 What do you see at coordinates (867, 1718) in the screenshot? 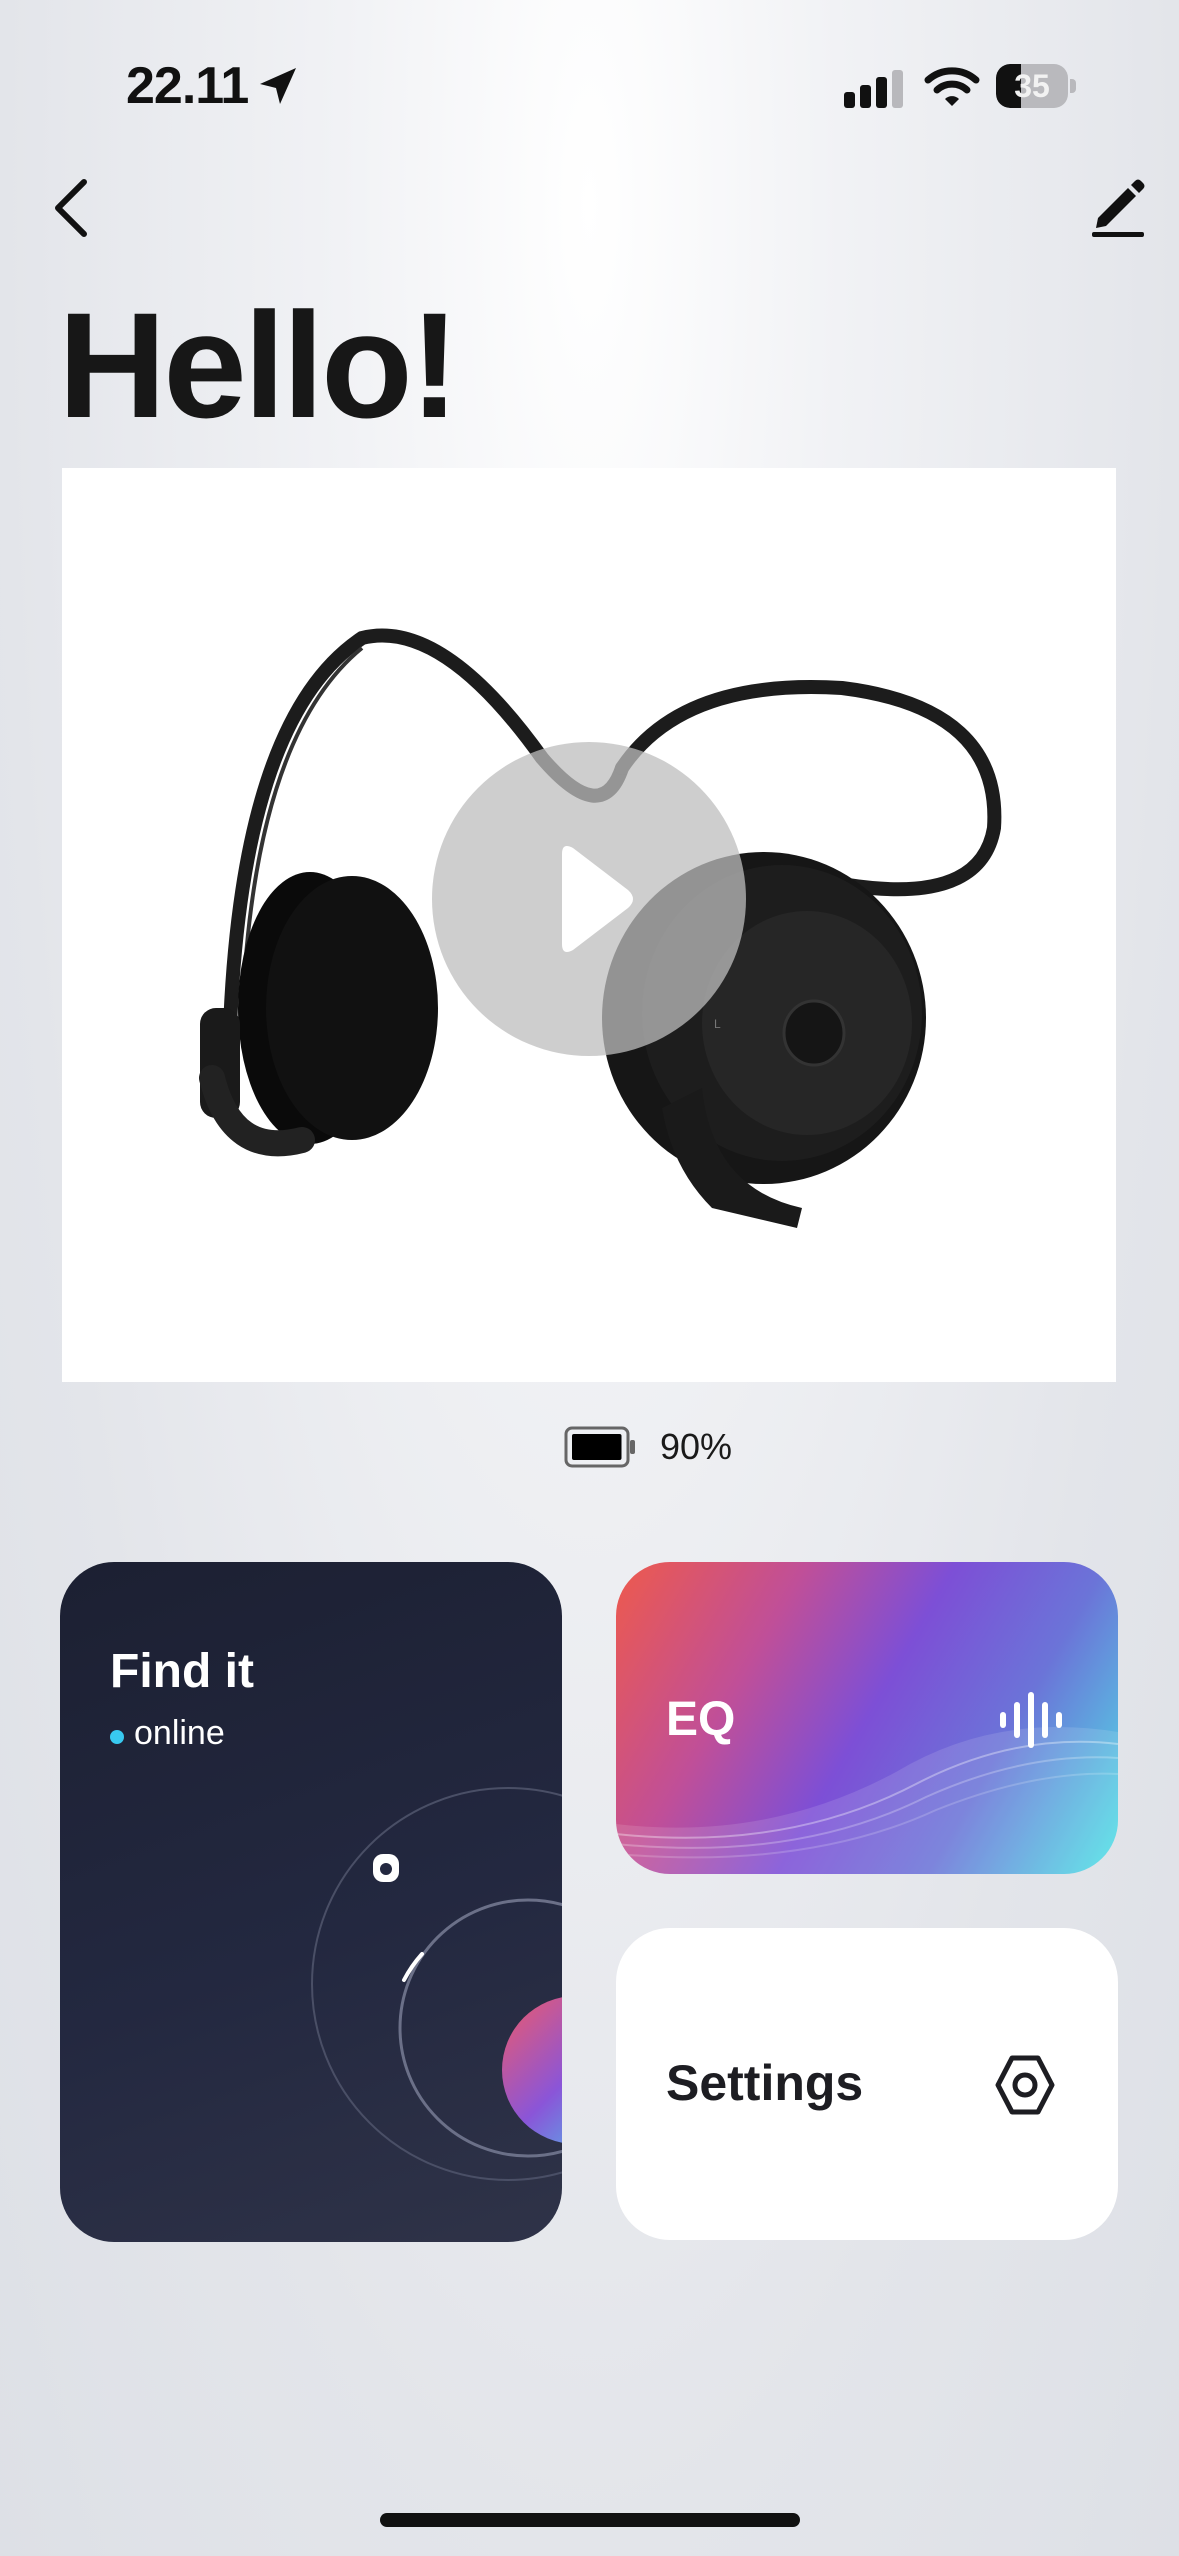
I see `eq-tile: EQ` at bounding box center [867, 1718].